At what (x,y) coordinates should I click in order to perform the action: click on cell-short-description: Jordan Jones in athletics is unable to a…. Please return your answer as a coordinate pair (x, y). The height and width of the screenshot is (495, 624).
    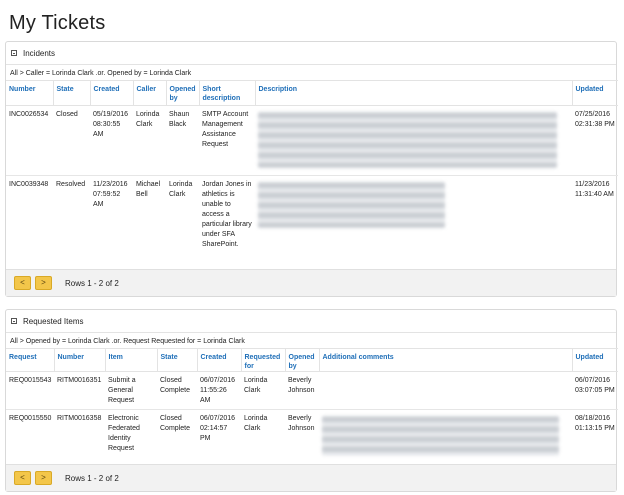
    Looking at the image, I should click on (227, 221).